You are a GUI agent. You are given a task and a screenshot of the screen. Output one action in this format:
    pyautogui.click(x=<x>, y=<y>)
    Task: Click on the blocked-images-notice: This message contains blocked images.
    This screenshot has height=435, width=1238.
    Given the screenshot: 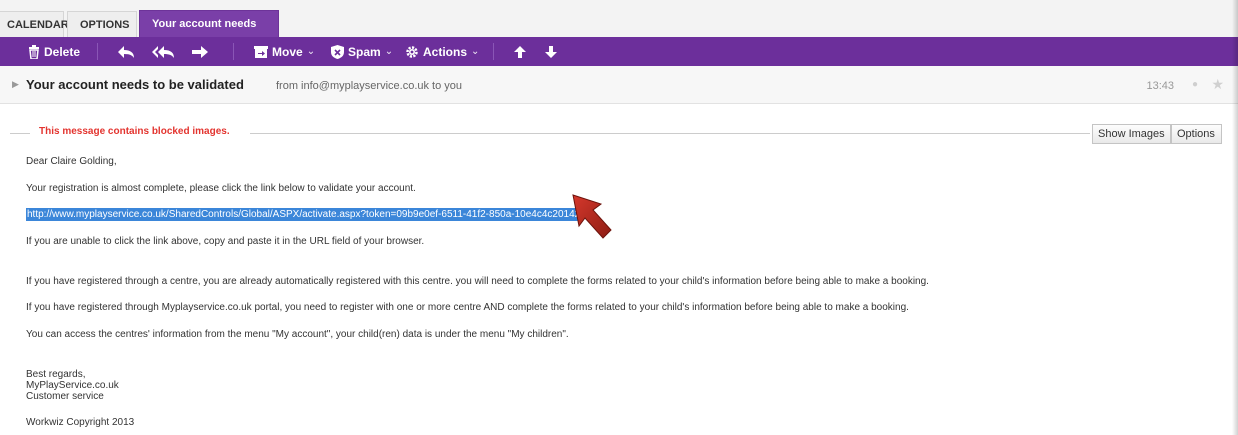 What is the action you would take?
    pyautogui.click(x=550, y=133)
    